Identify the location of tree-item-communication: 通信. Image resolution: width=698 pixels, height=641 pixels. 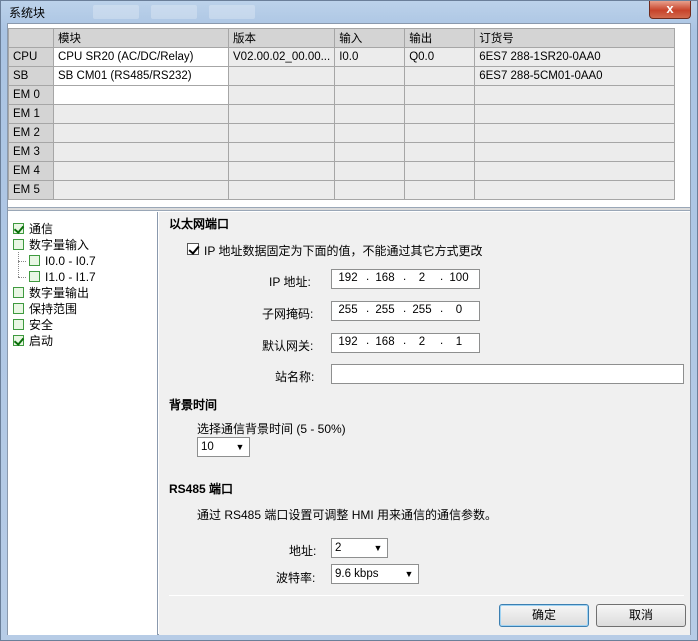
(33, 229).